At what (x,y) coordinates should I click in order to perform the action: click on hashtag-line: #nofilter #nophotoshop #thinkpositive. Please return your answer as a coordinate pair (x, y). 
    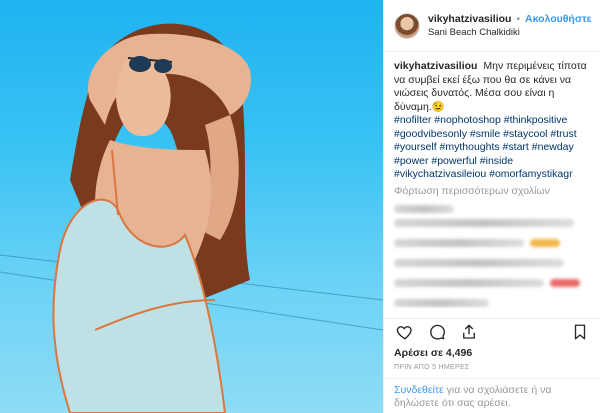
    Looking at the image, I should click on (492, 121).